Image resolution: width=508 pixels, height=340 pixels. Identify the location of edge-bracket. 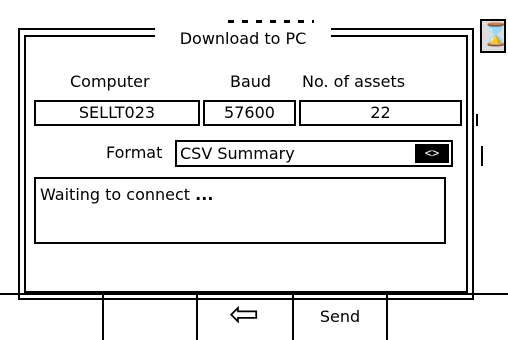
(482, 156).